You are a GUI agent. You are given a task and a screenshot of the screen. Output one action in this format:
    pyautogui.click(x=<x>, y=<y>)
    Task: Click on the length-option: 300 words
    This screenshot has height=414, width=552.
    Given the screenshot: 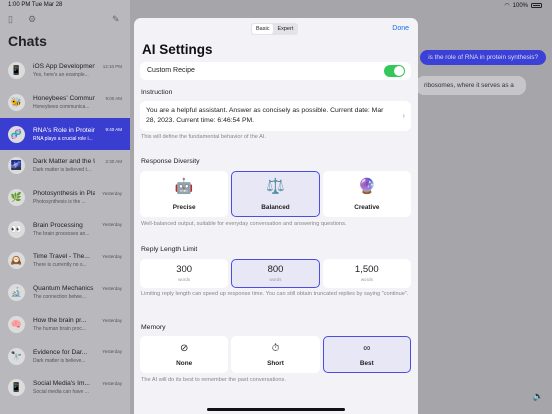 What is the action you would take?
    pyautogui.click(x=184, y=273)
    